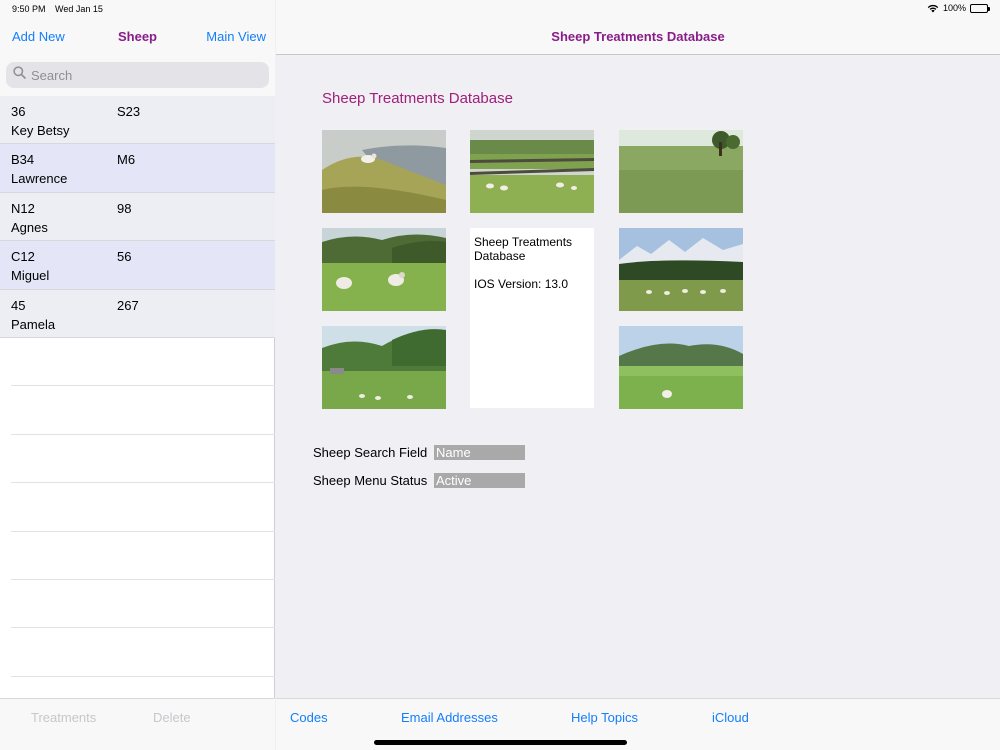  I want to click on help-topics-button: Help Topics, so click(604, 717).